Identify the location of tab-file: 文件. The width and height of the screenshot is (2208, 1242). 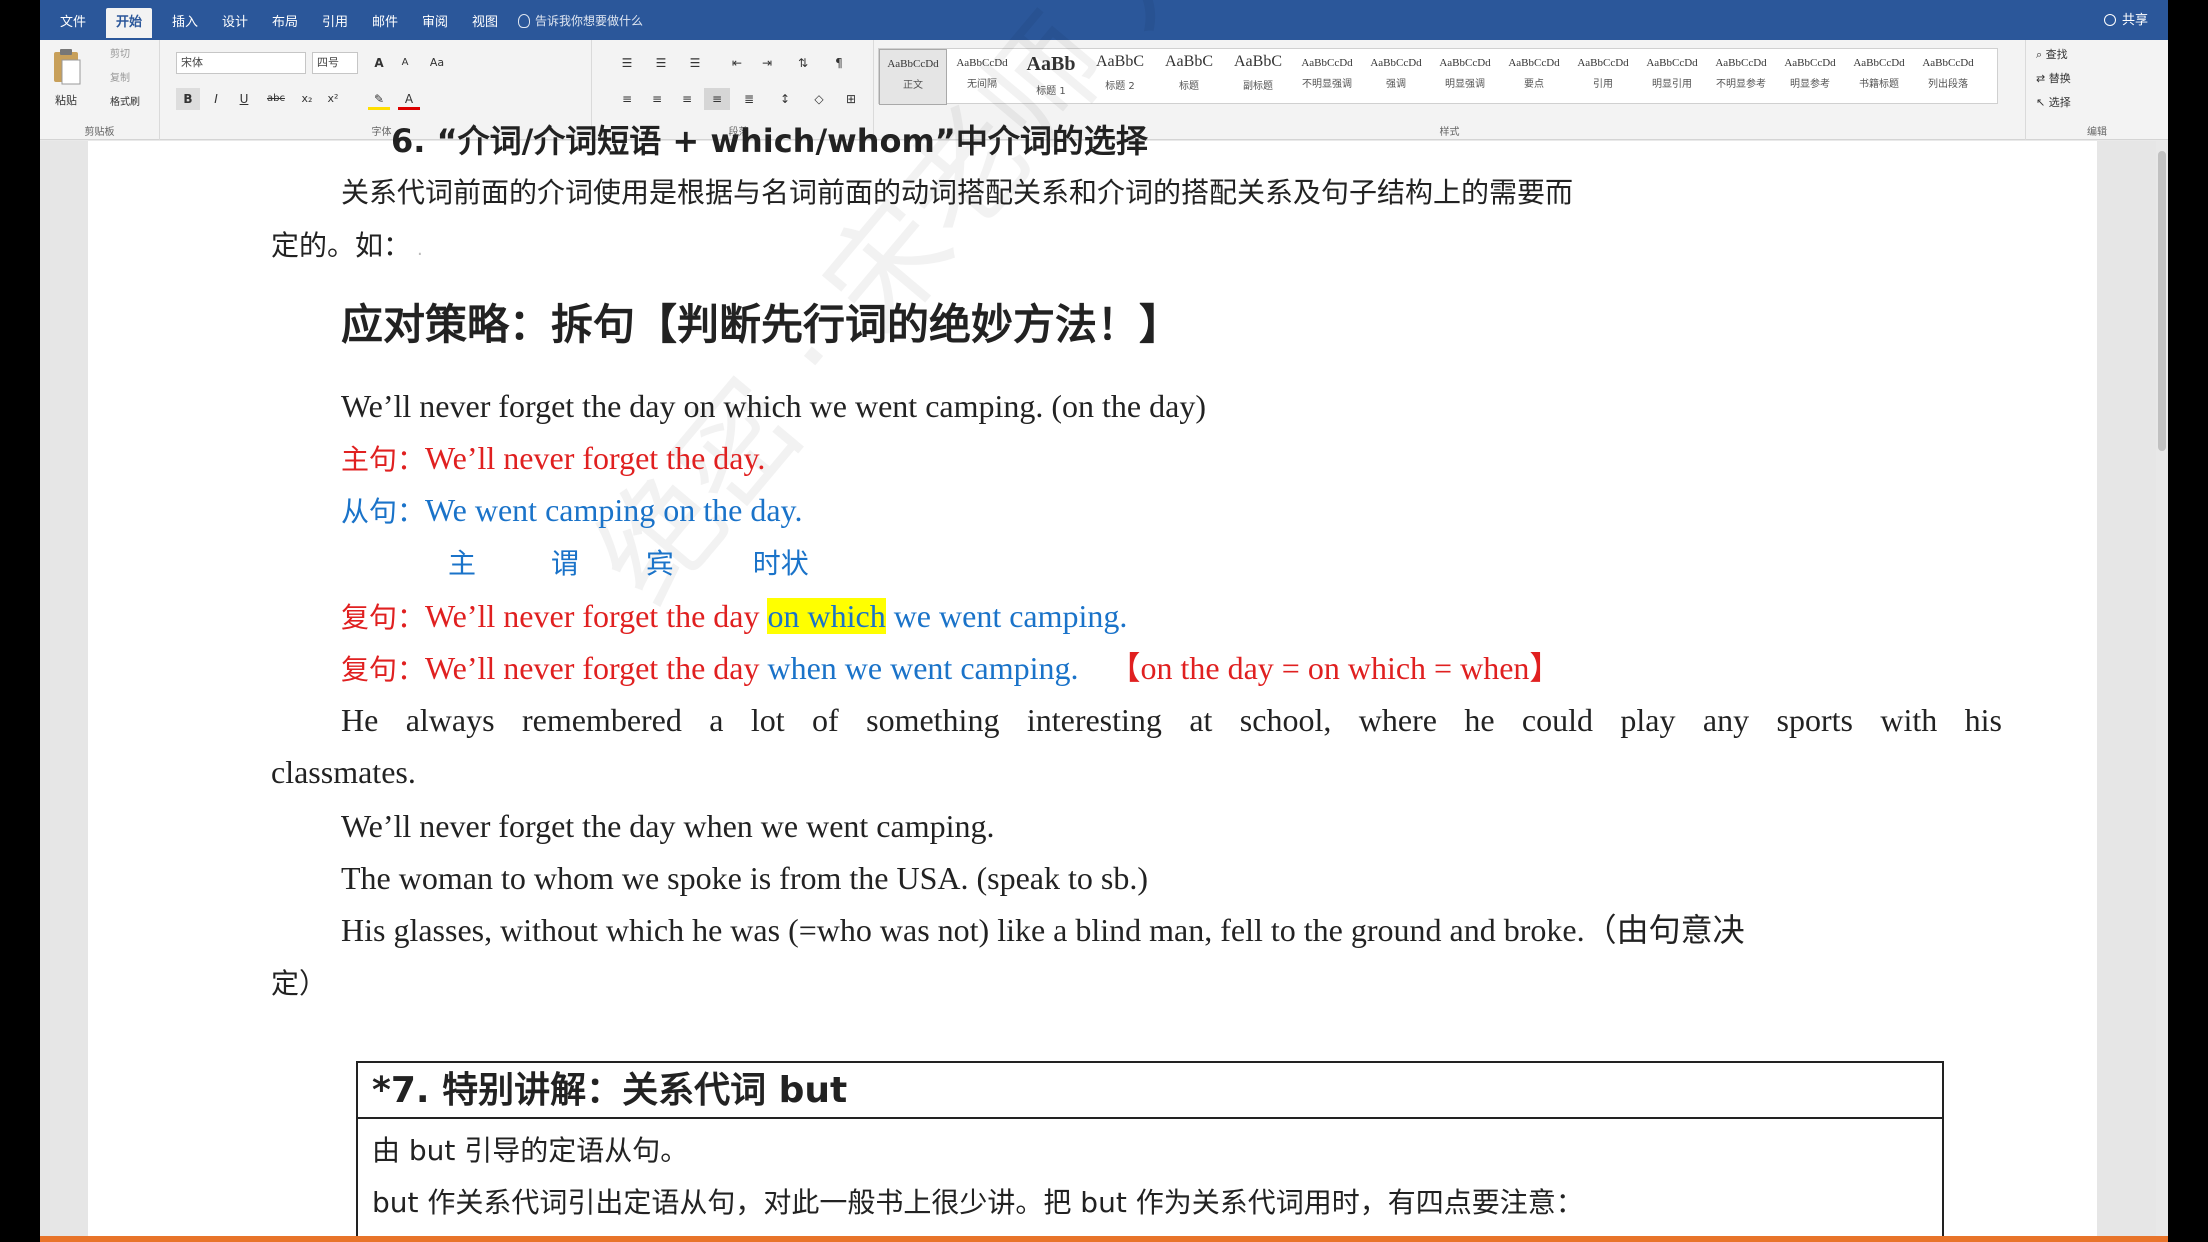
(73, 23).